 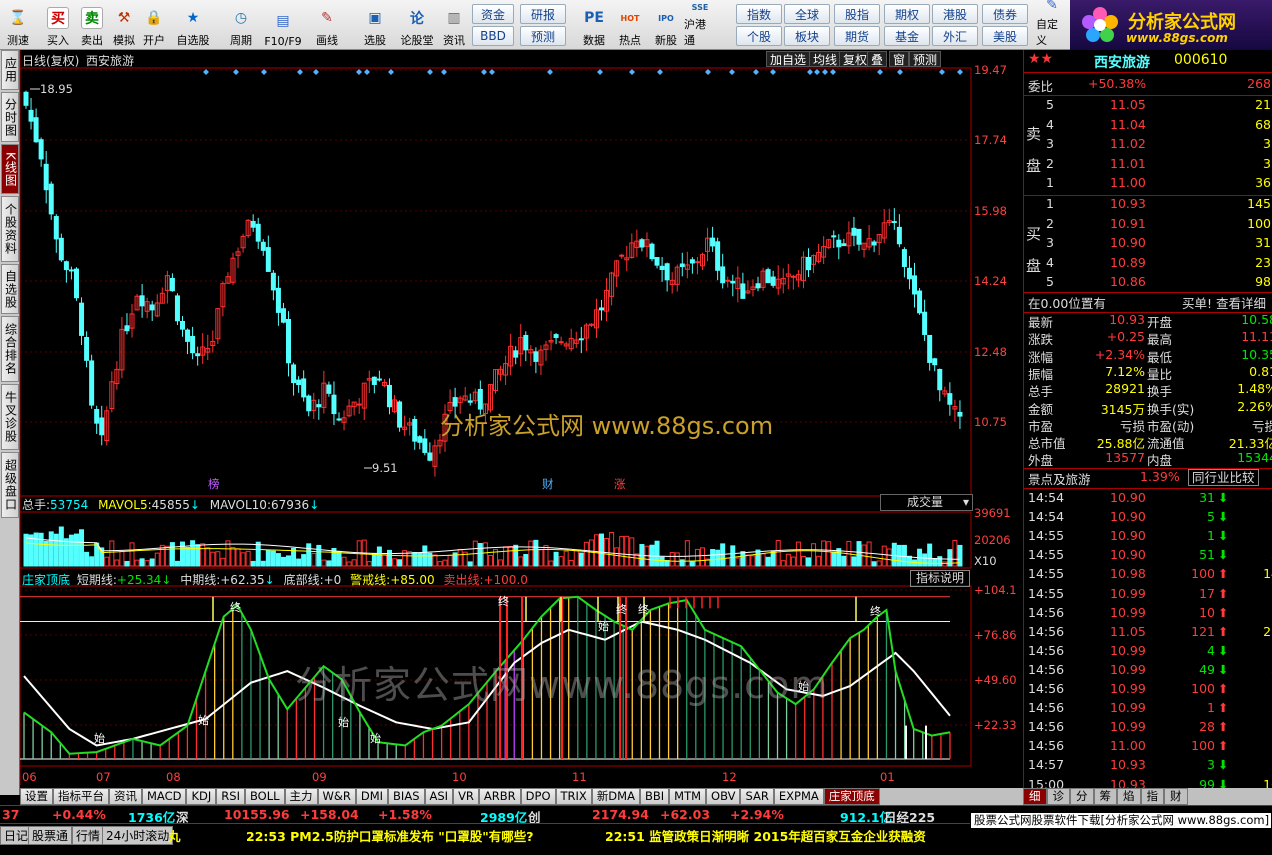 I want to click on toolbar-grid-btn-3: 预测, so click(x=543, y=36).